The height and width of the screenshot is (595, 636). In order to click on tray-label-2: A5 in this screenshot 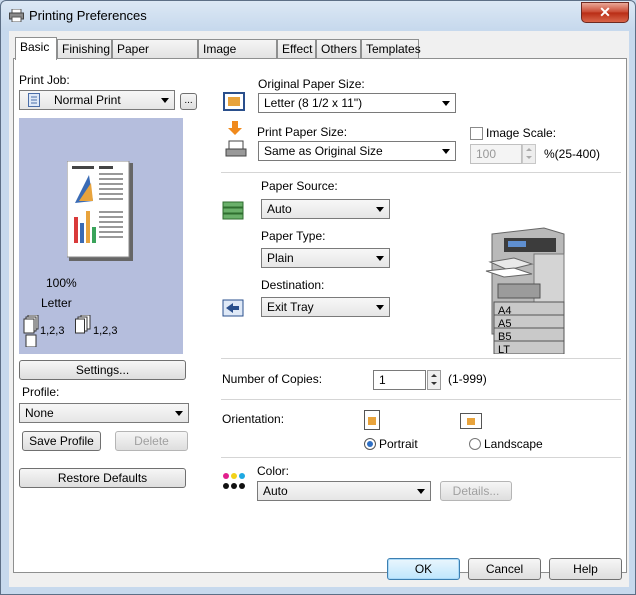, I will do `click(505, 324)`.